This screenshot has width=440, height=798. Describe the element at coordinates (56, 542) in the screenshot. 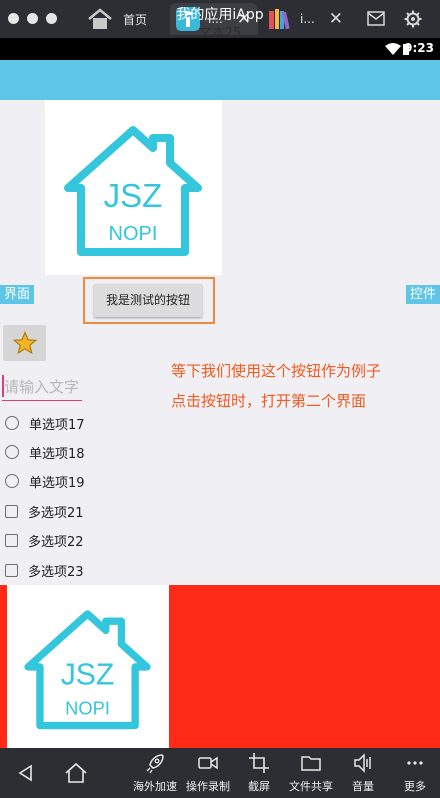

I see `checkbox-label: 多选项22` at that location.